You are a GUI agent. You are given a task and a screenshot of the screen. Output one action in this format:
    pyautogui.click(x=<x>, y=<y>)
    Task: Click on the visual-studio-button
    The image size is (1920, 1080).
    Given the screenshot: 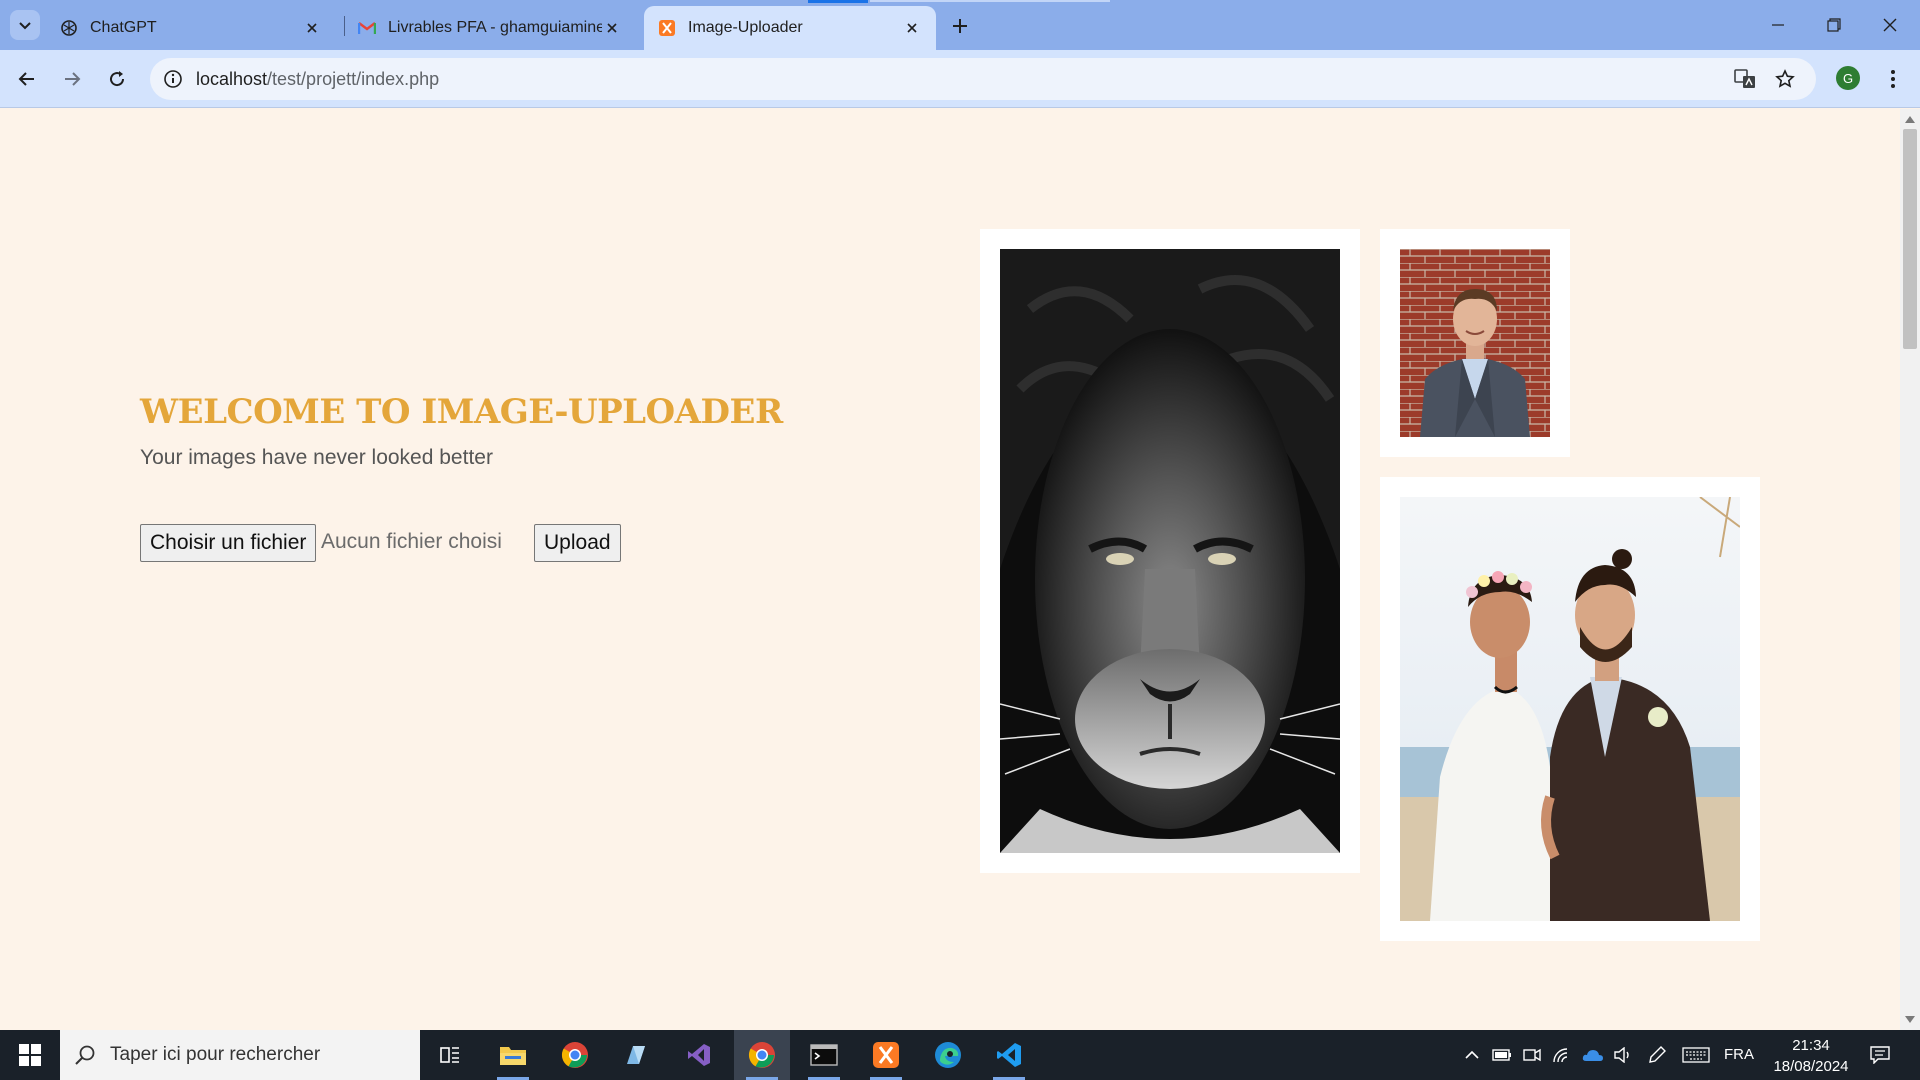 What is the action you would take?
    pyautogui.click(x=699, y=1055)
    